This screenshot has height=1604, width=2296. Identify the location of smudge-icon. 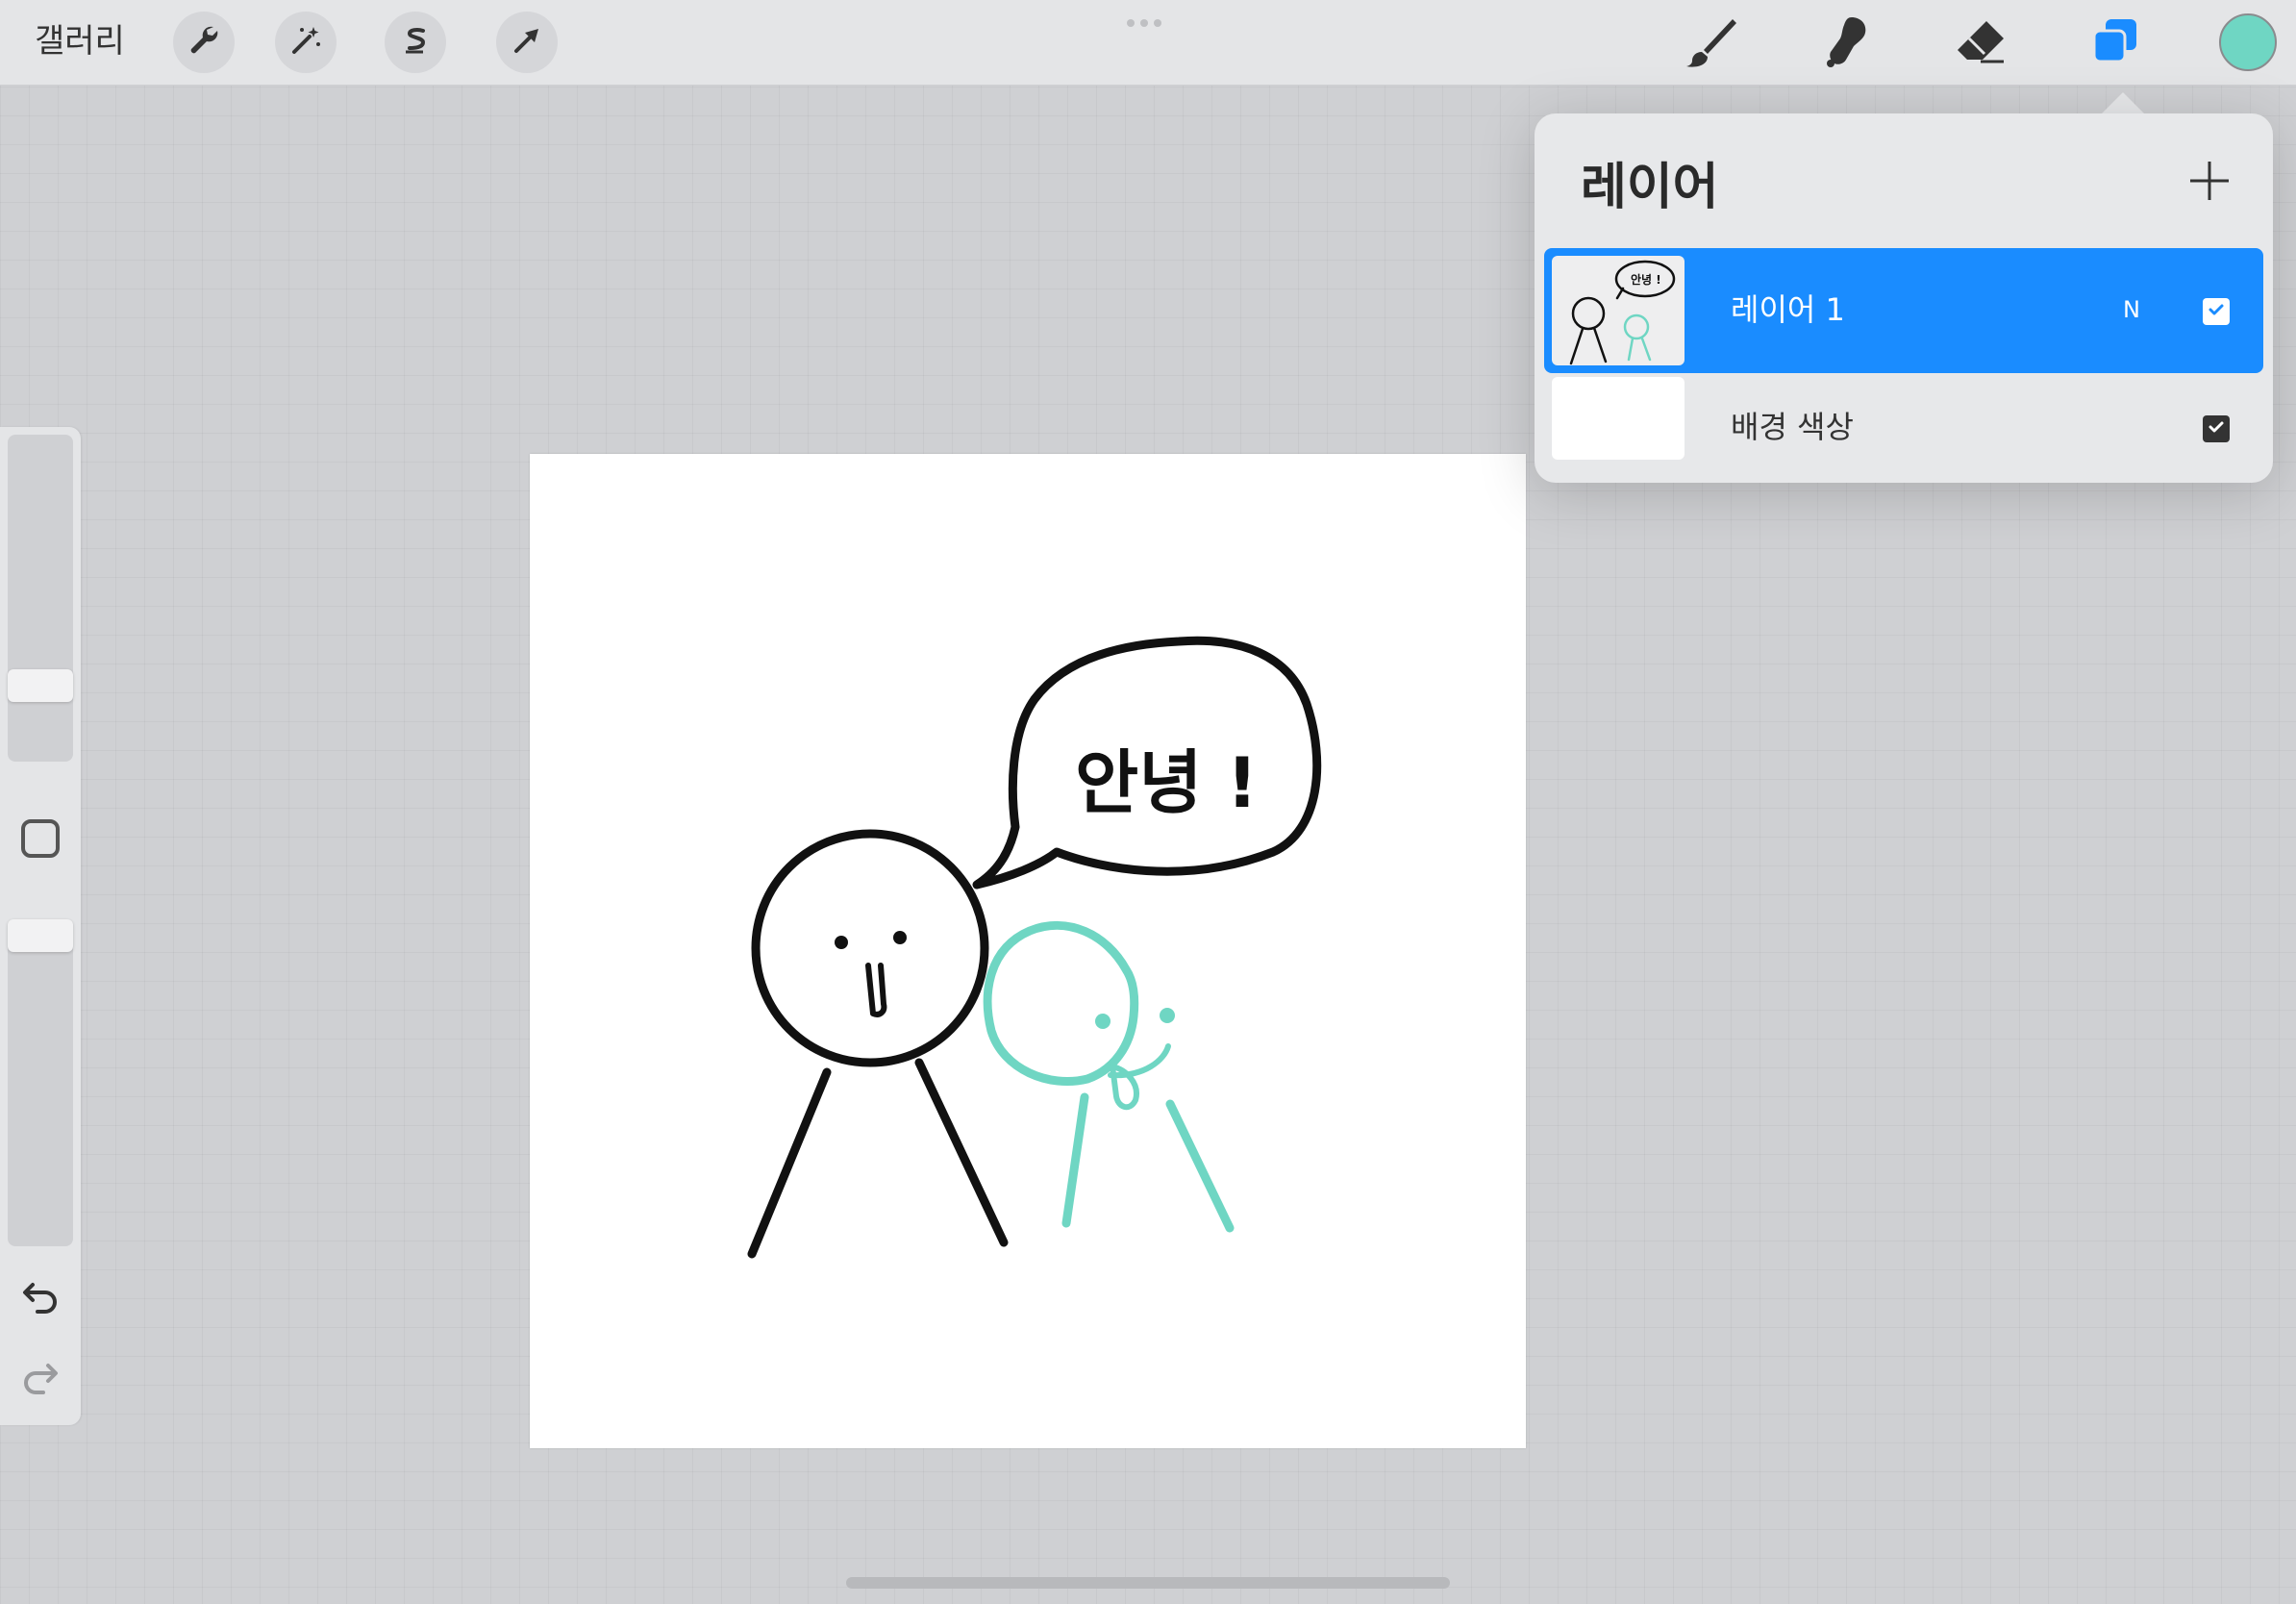
(1846, 44).